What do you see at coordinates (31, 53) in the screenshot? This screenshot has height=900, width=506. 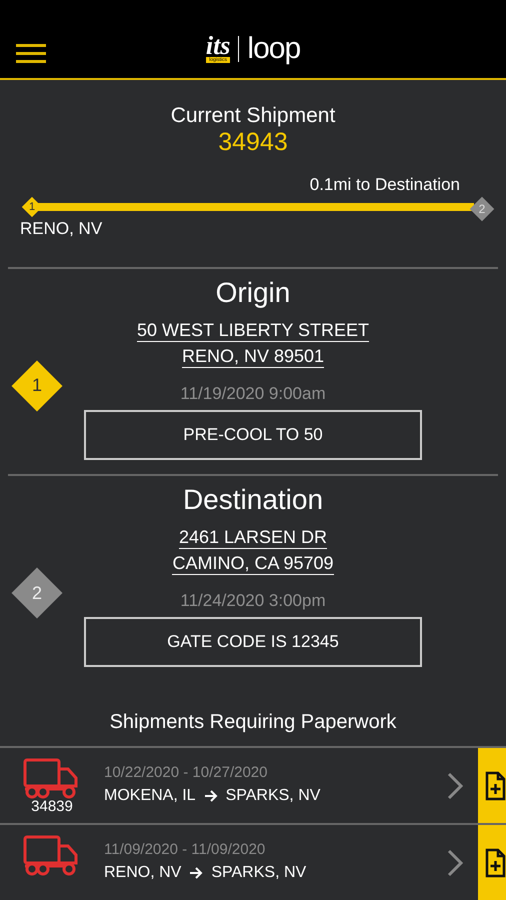 I see `menu-icon` at bounding box center [31, 53].